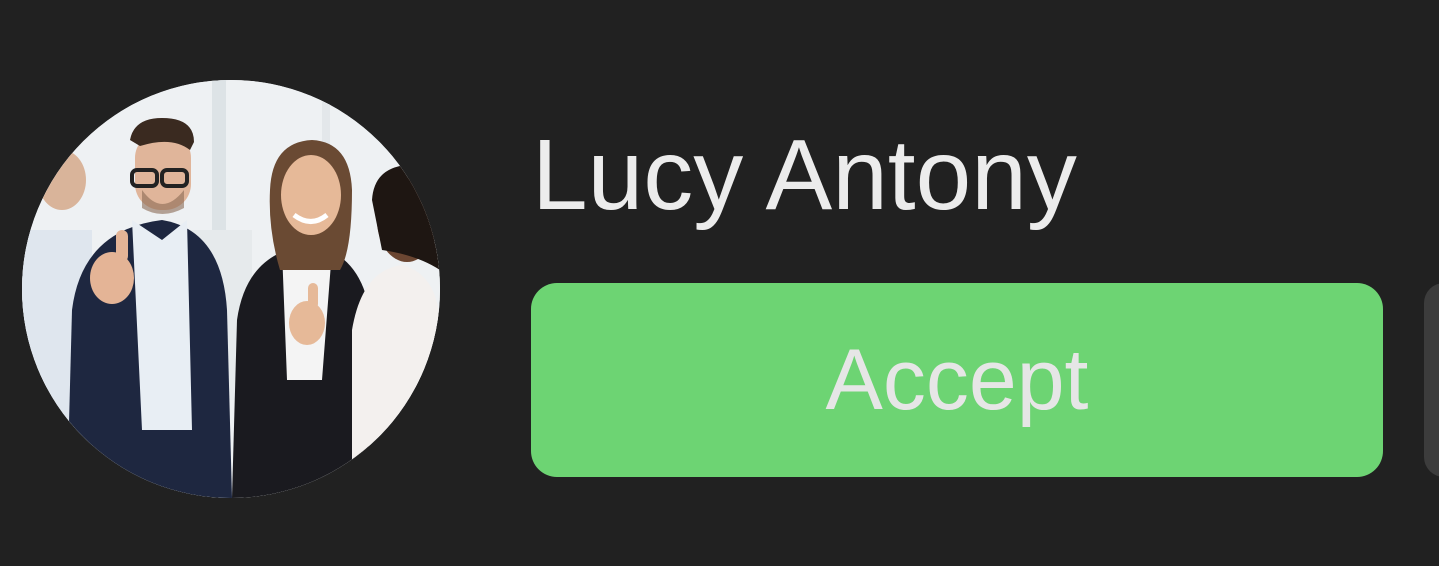 The width and height of the screenshot is (1439, 566). I want to click on accept-button-label: Accept, so click(957, 380).